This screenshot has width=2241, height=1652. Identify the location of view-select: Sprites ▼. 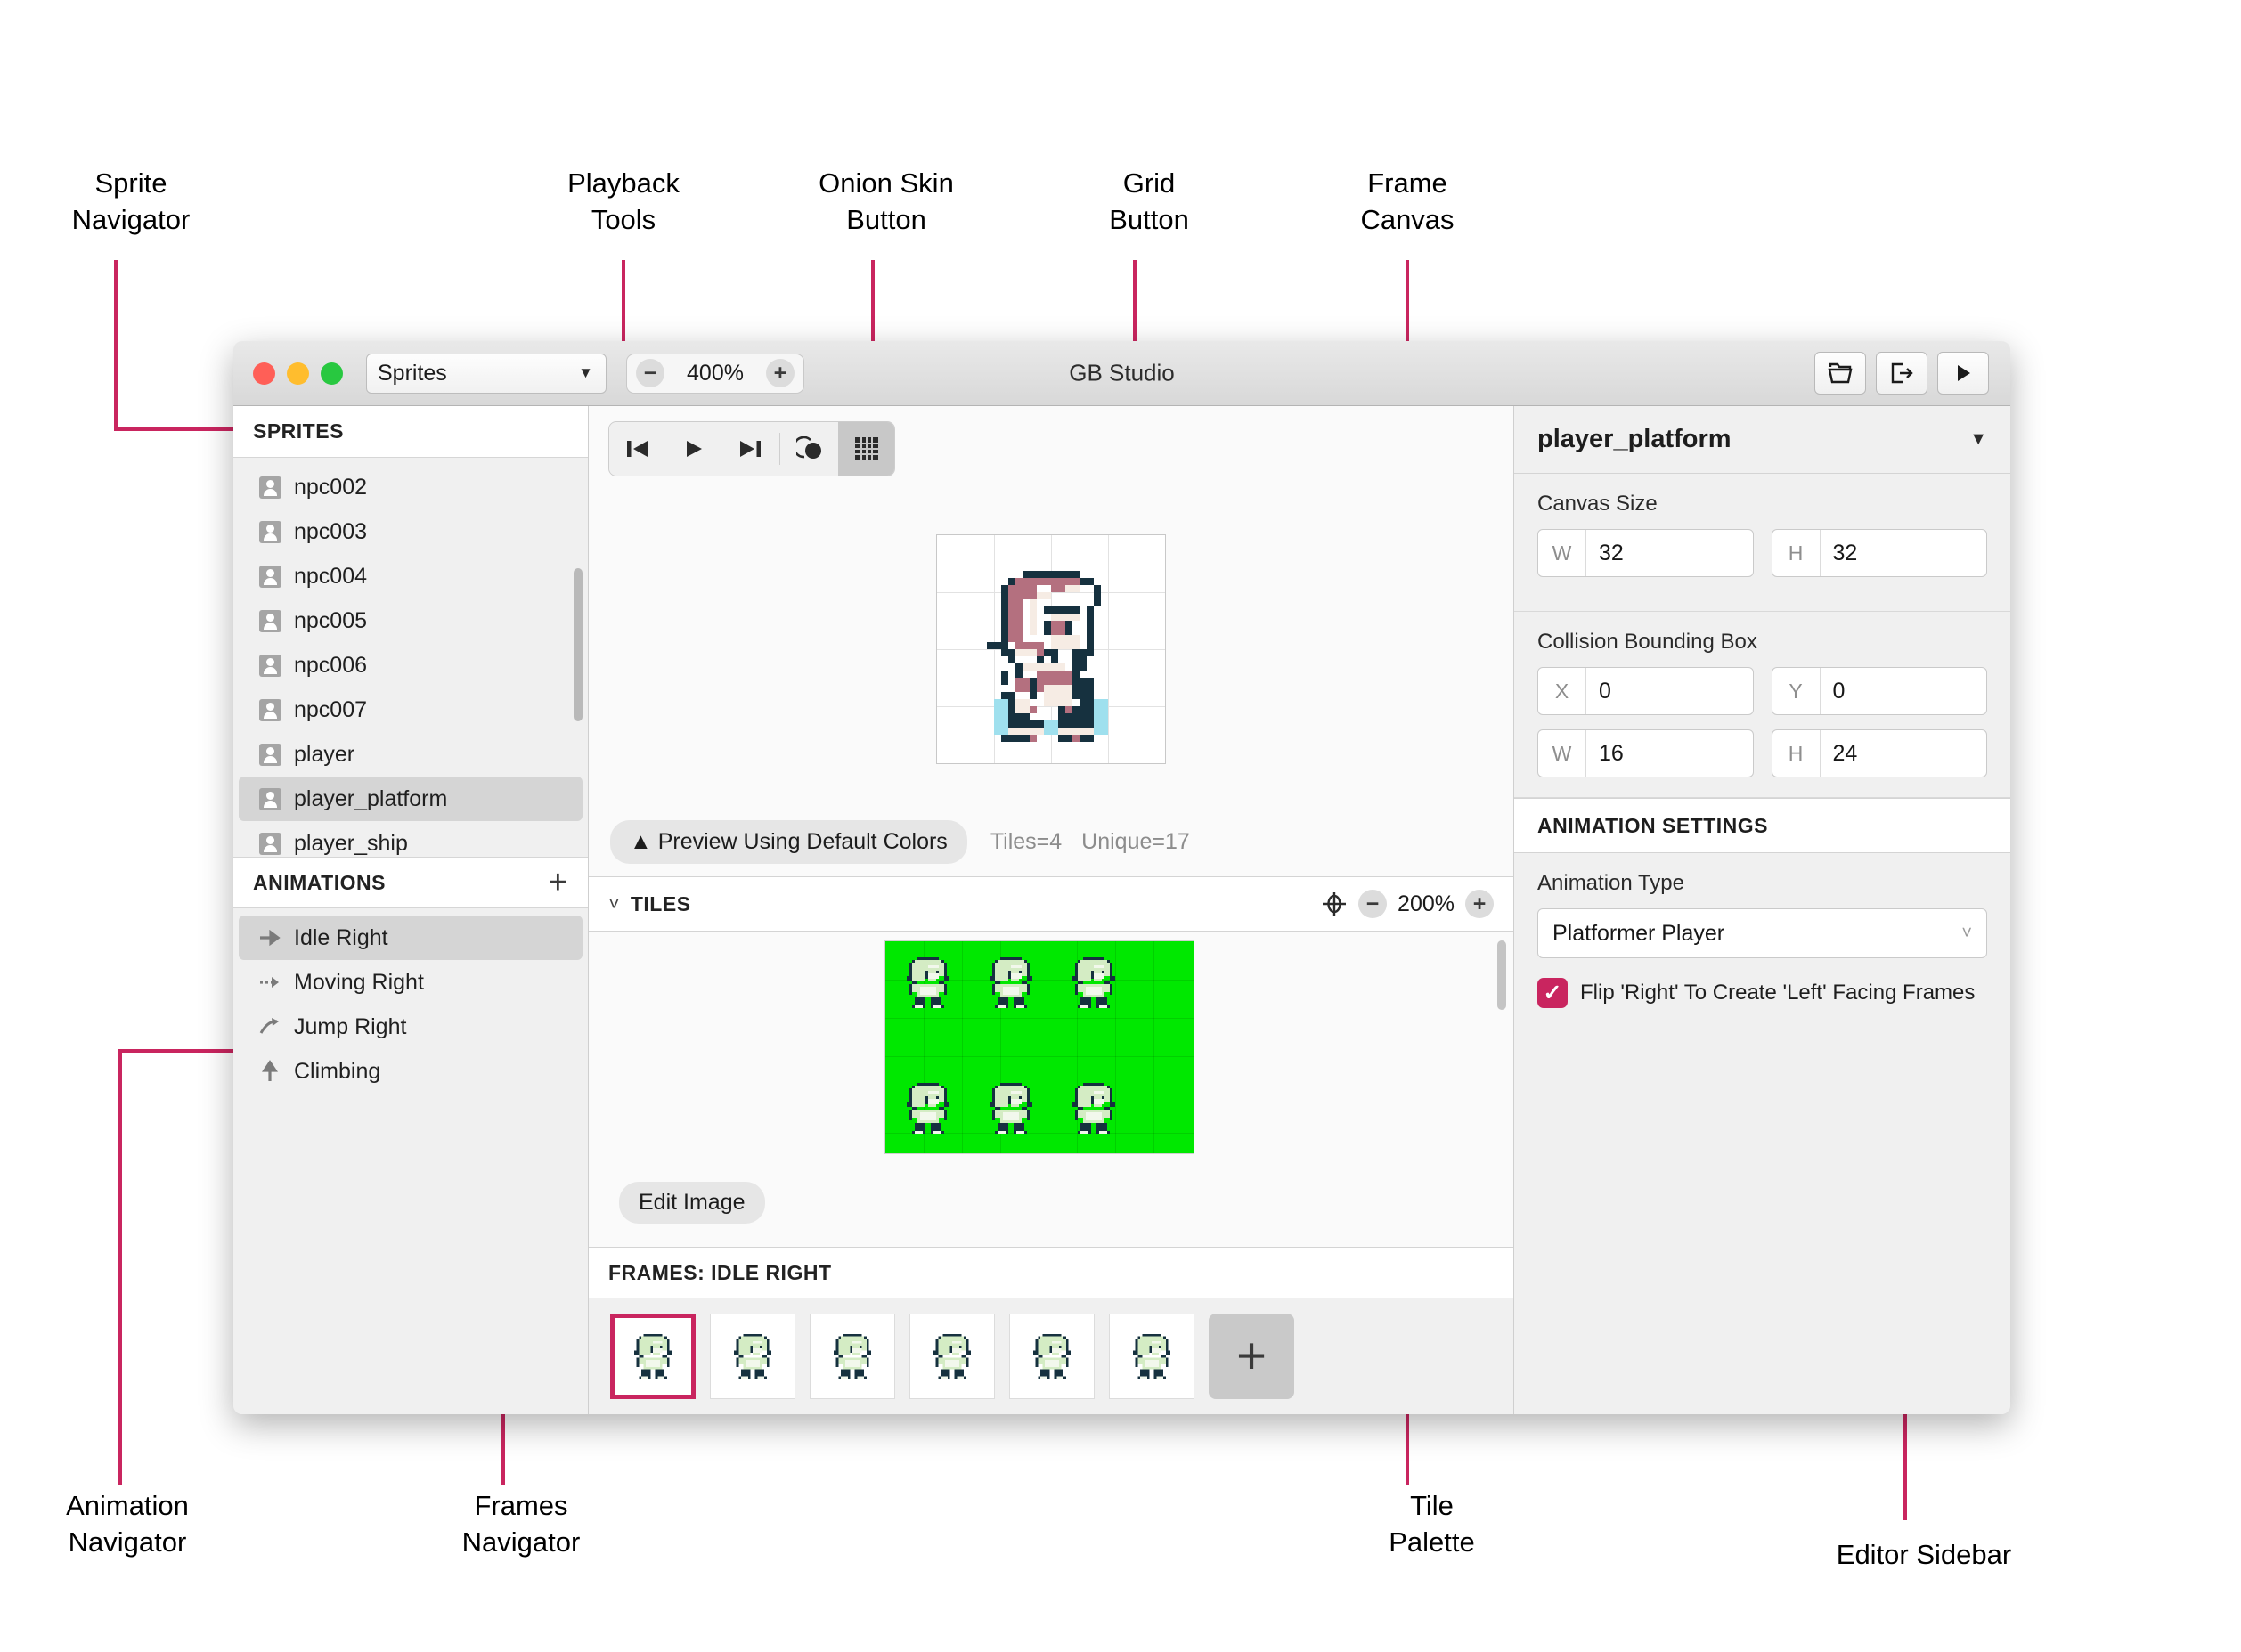
(486, 373).